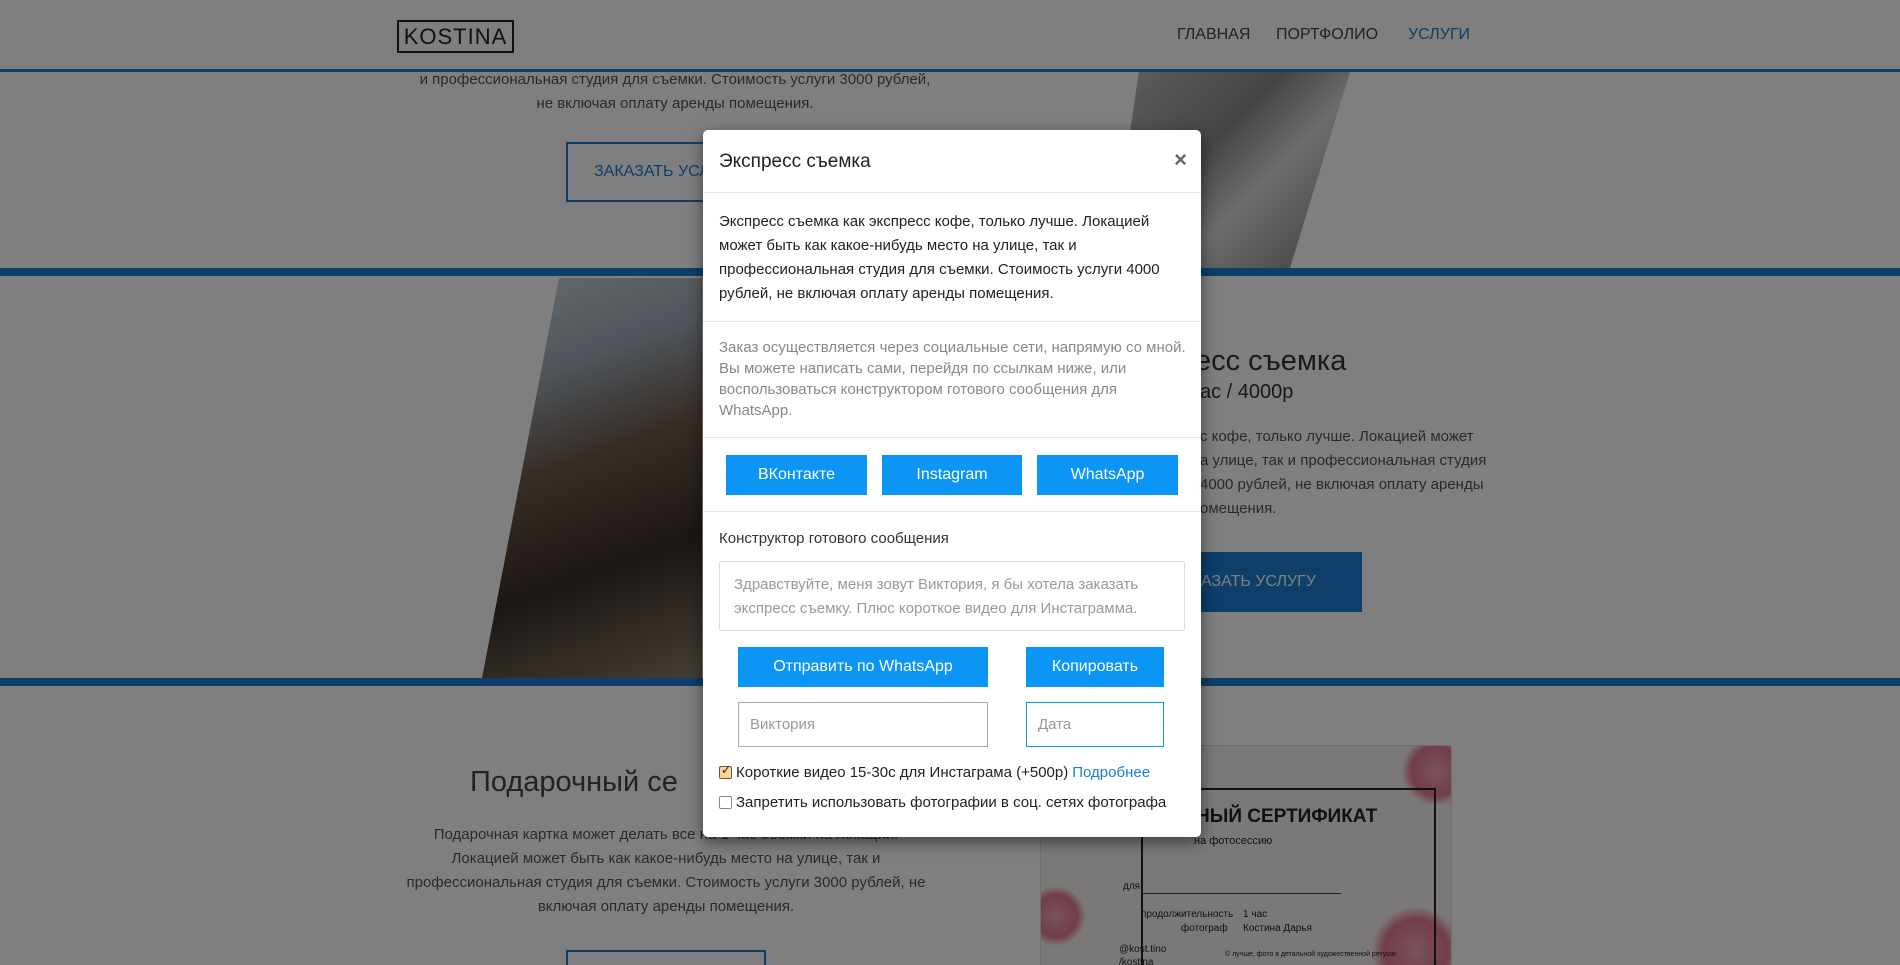 This screenshot has height=965, width=1900. I want to click on video-option-checkbox, so click(725, 771).